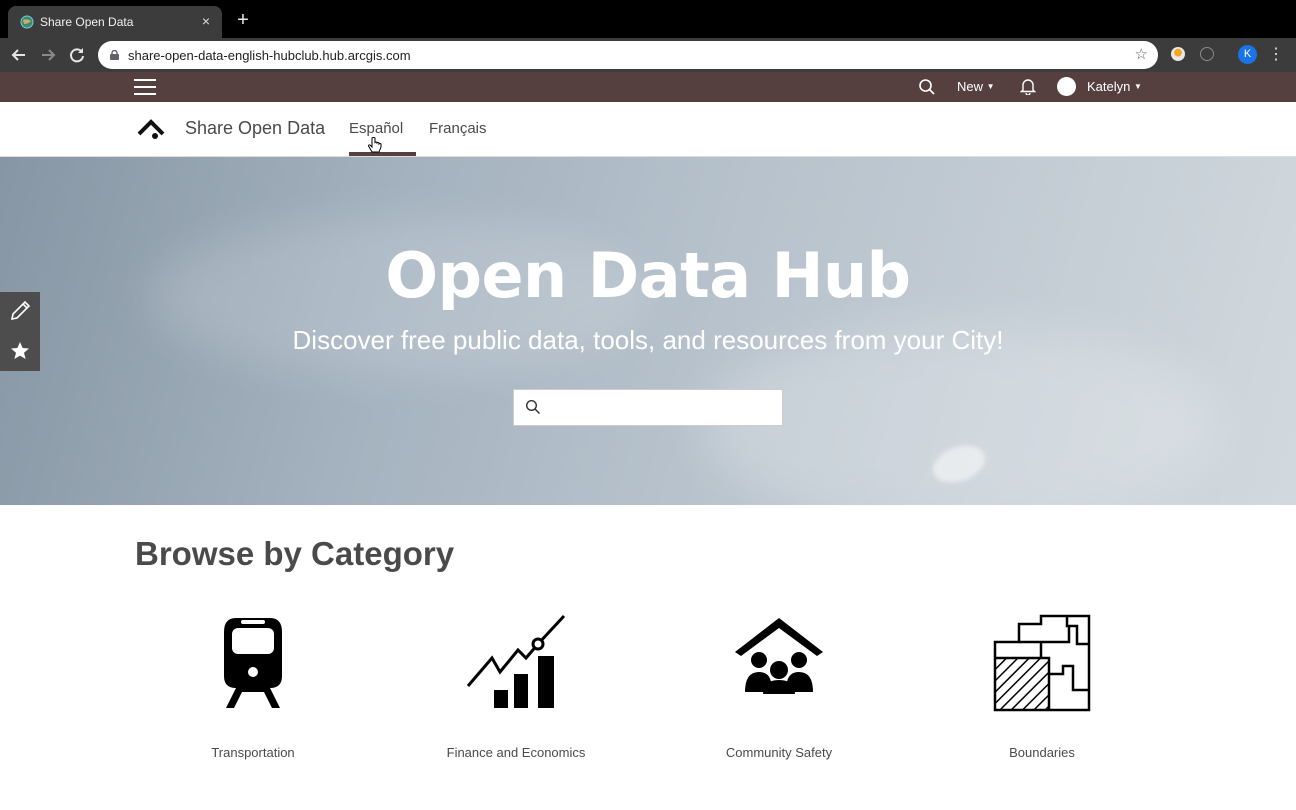  I want to click on site-logo-icon, so click(153, 128).